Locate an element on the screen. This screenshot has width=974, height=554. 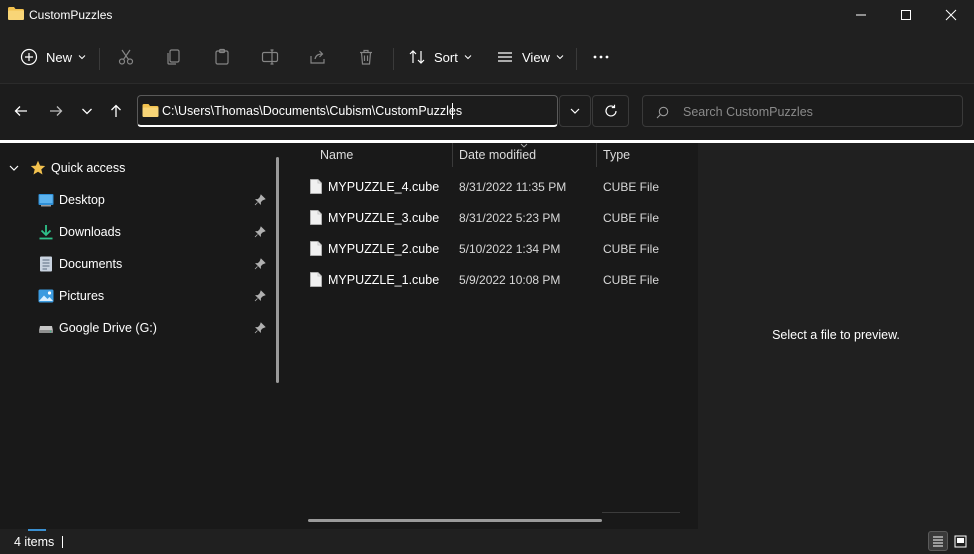
column-header-name: Name is located at coordinates (336, 159).